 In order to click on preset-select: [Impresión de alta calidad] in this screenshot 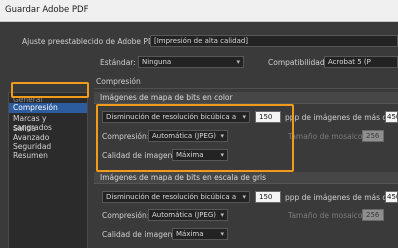, I will do `click(274, 41)`.